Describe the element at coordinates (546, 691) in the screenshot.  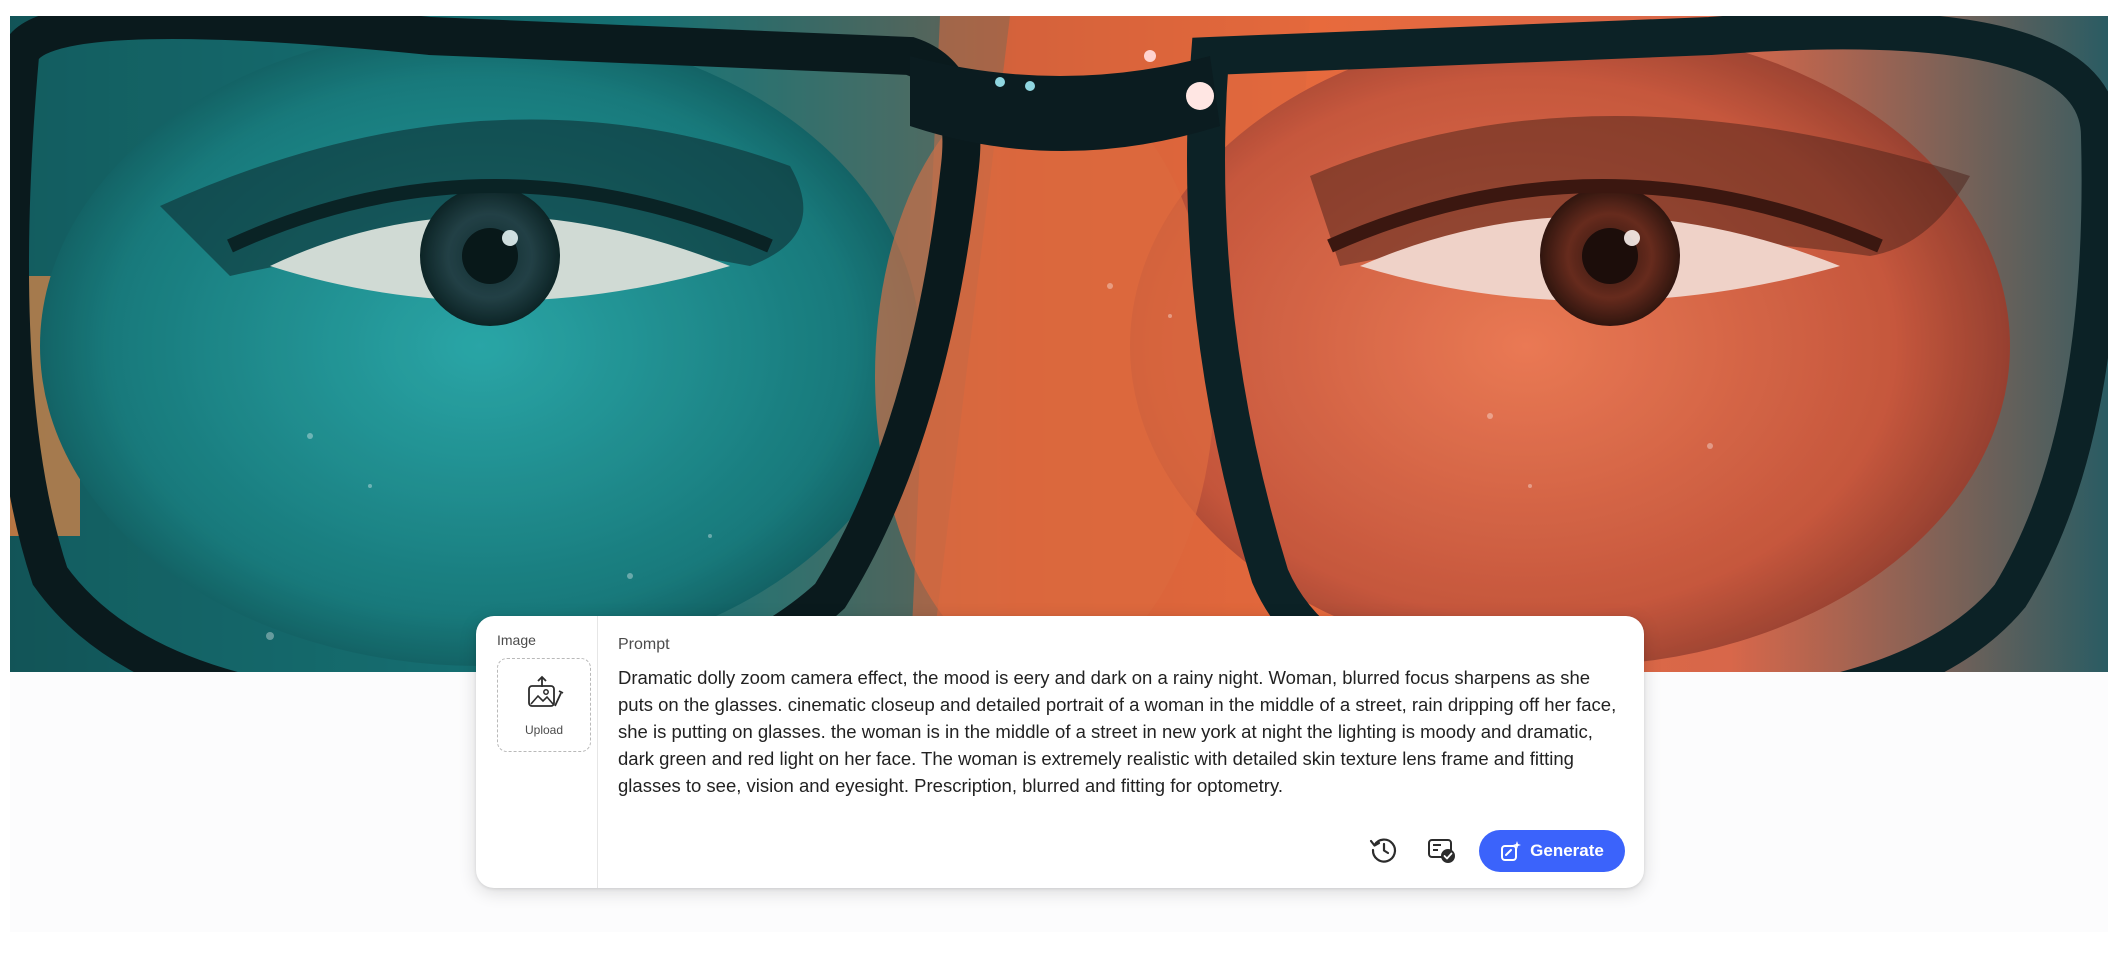
I see `image-upload-icon` at that location.